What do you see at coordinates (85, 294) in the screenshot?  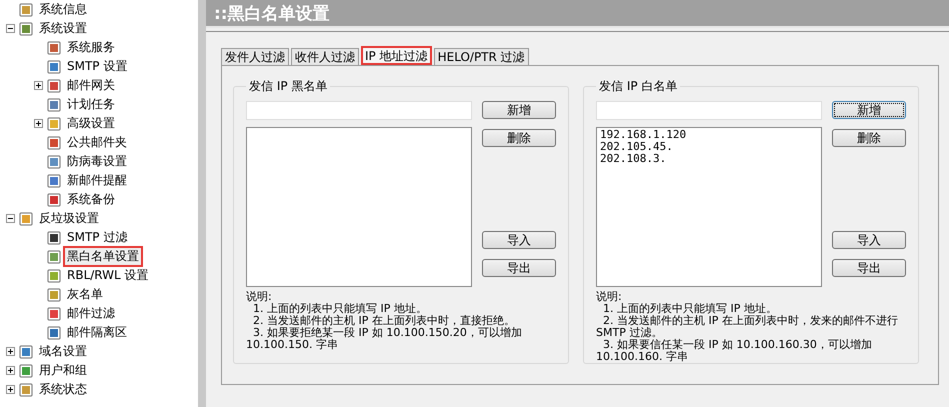 I see `tree-item: 灰名单` at bounding box center [85, 294].